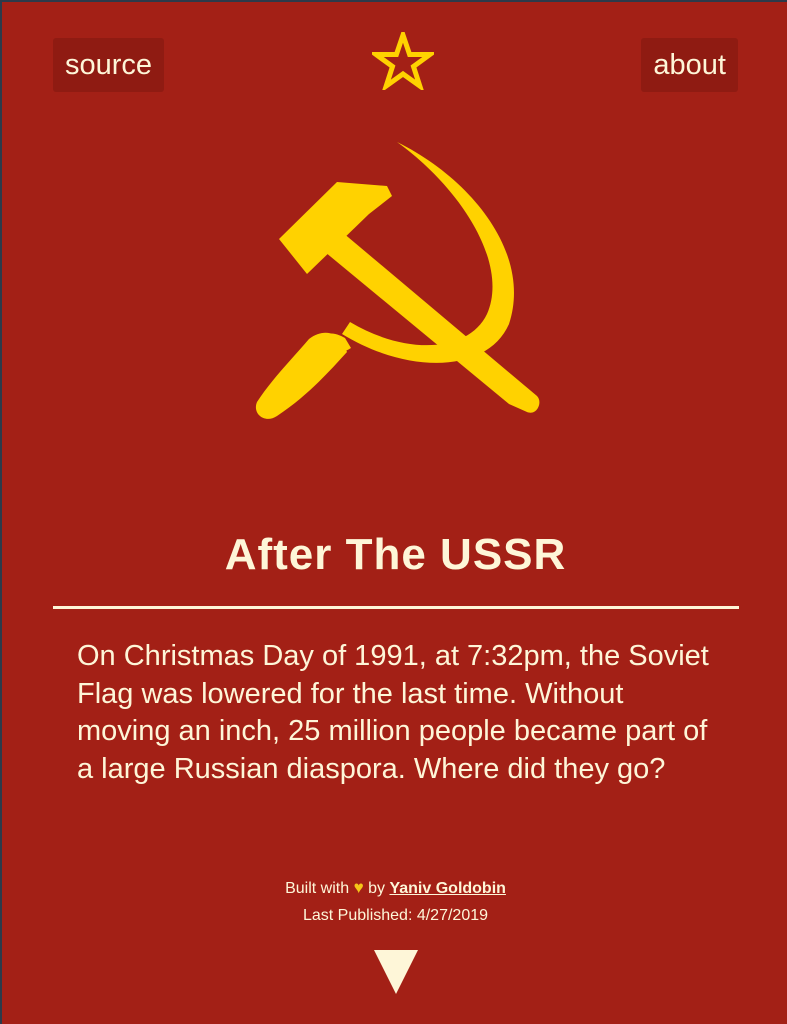 The image size is (787, 1024). I want to click on page-title: After The USSR, so click(395, 554).